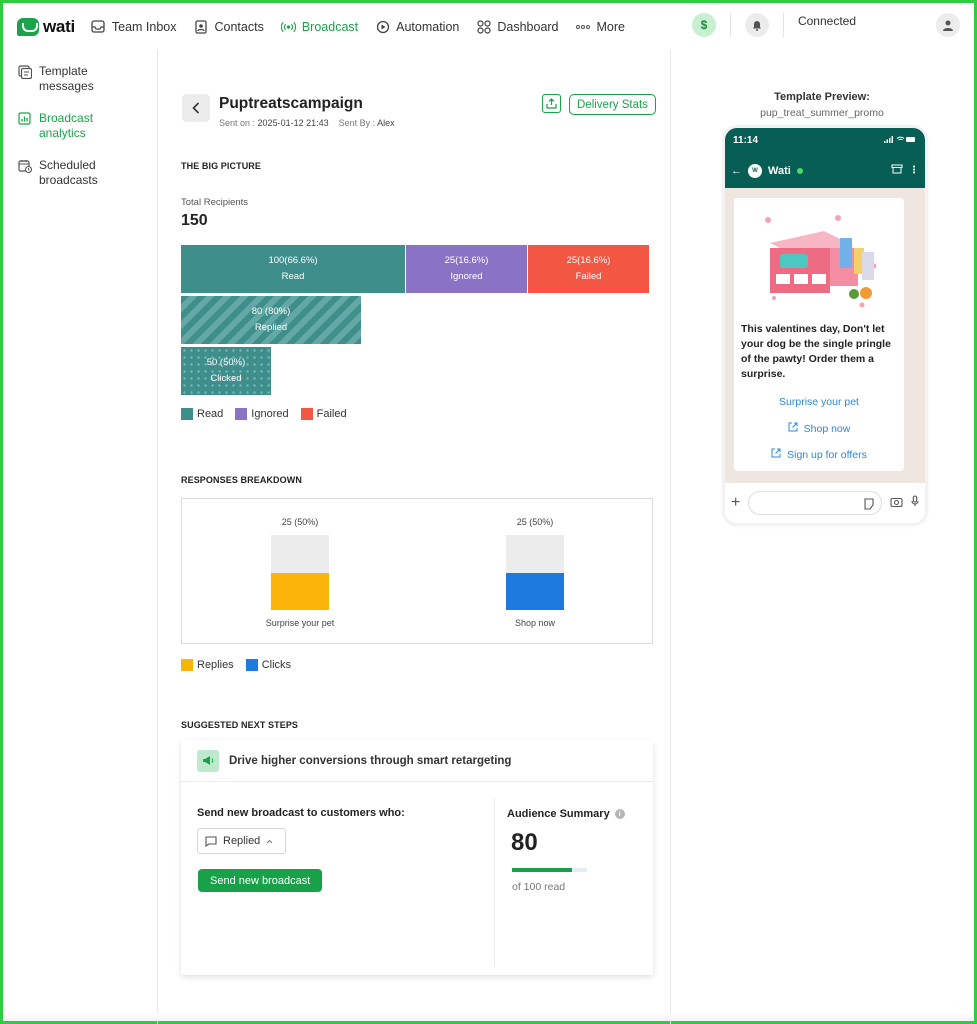 The width and height of the screenshot is (977, 1024). Describe the element at coordinates (357, 123) in the screenshot. I see `sent-by-label: Sent By :` at that location.